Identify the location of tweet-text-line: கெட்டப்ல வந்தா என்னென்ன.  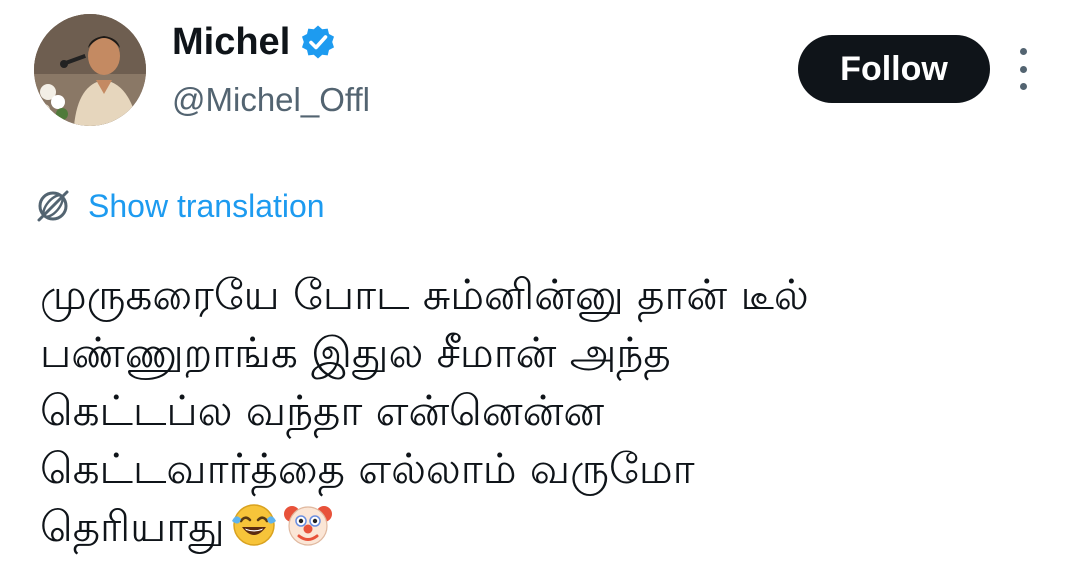
(322, 410).